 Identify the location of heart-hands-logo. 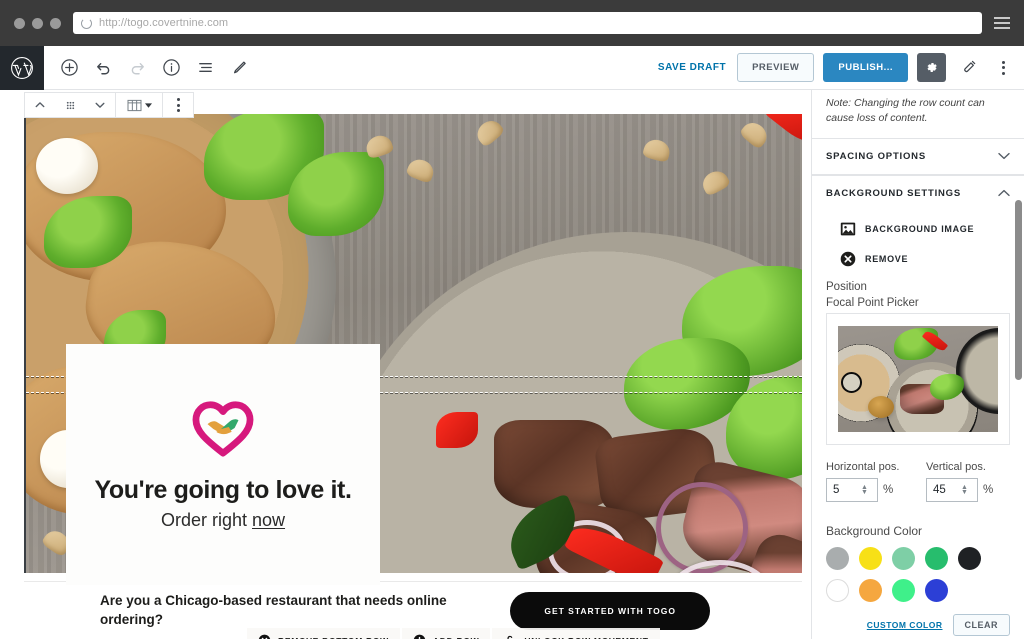
(223, 428).